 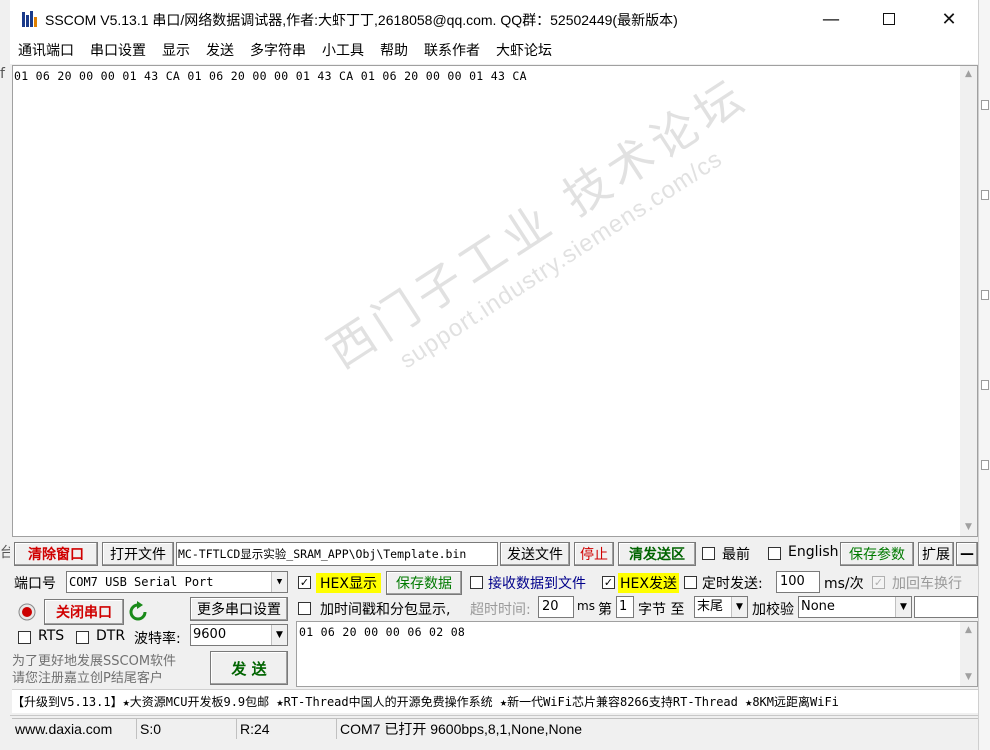 I want to click on refresh-icon, so click(x=138, y=612).